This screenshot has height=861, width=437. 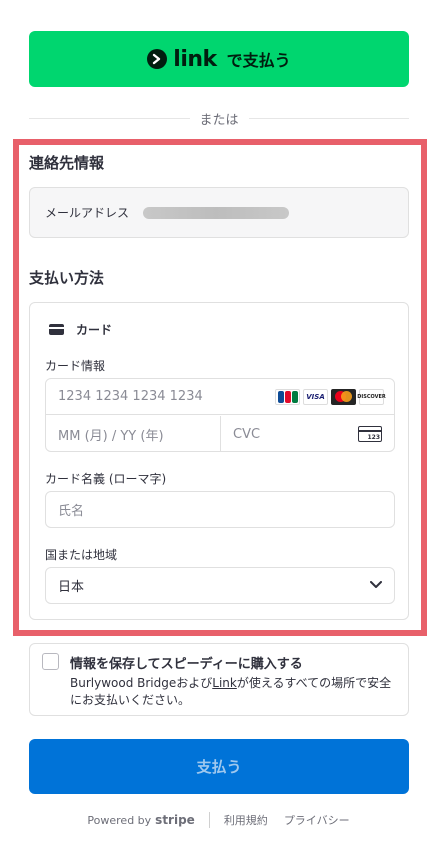 I want to click on card-brands: VISA DISCOVER, so click(x=330, y=397).